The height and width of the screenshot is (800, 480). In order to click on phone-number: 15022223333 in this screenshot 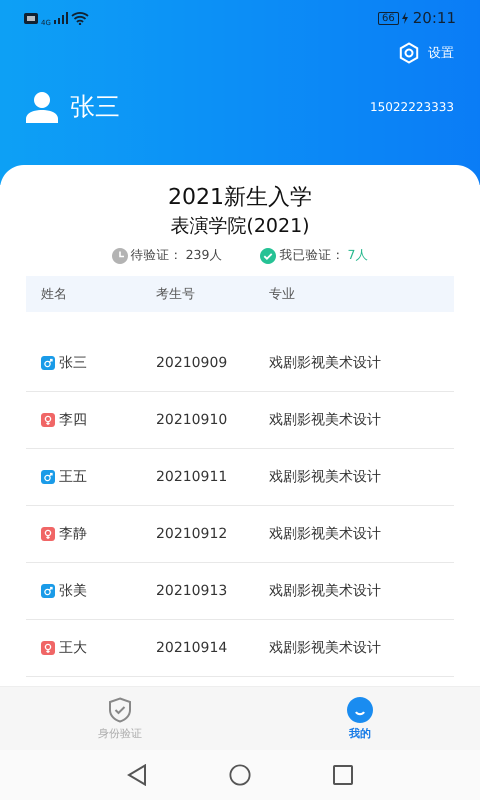, I will do `click(412, 107)`.